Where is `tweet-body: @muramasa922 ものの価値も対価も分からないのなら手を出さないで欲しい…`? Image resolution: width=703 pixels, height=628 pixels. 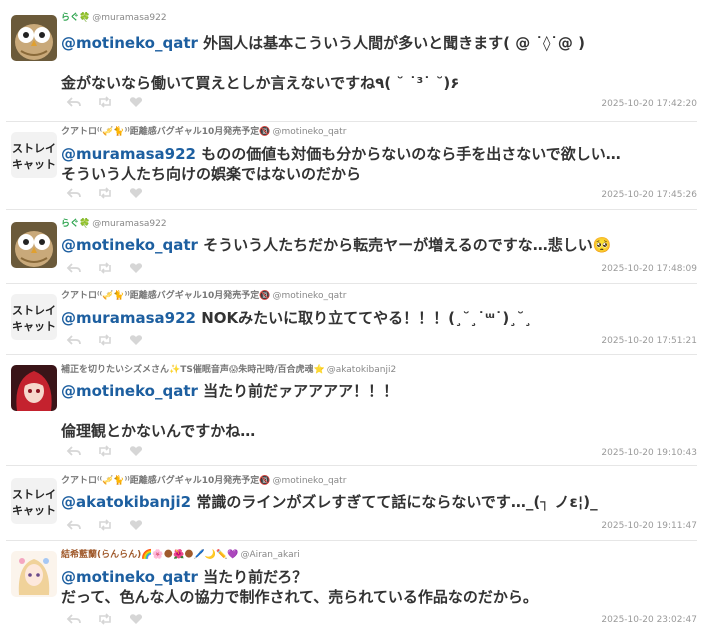
tweet-body: @muramasa922 ものの価値も対価も分からないのなら手を出さないで欲しい… is located at coordinates (378, 164).